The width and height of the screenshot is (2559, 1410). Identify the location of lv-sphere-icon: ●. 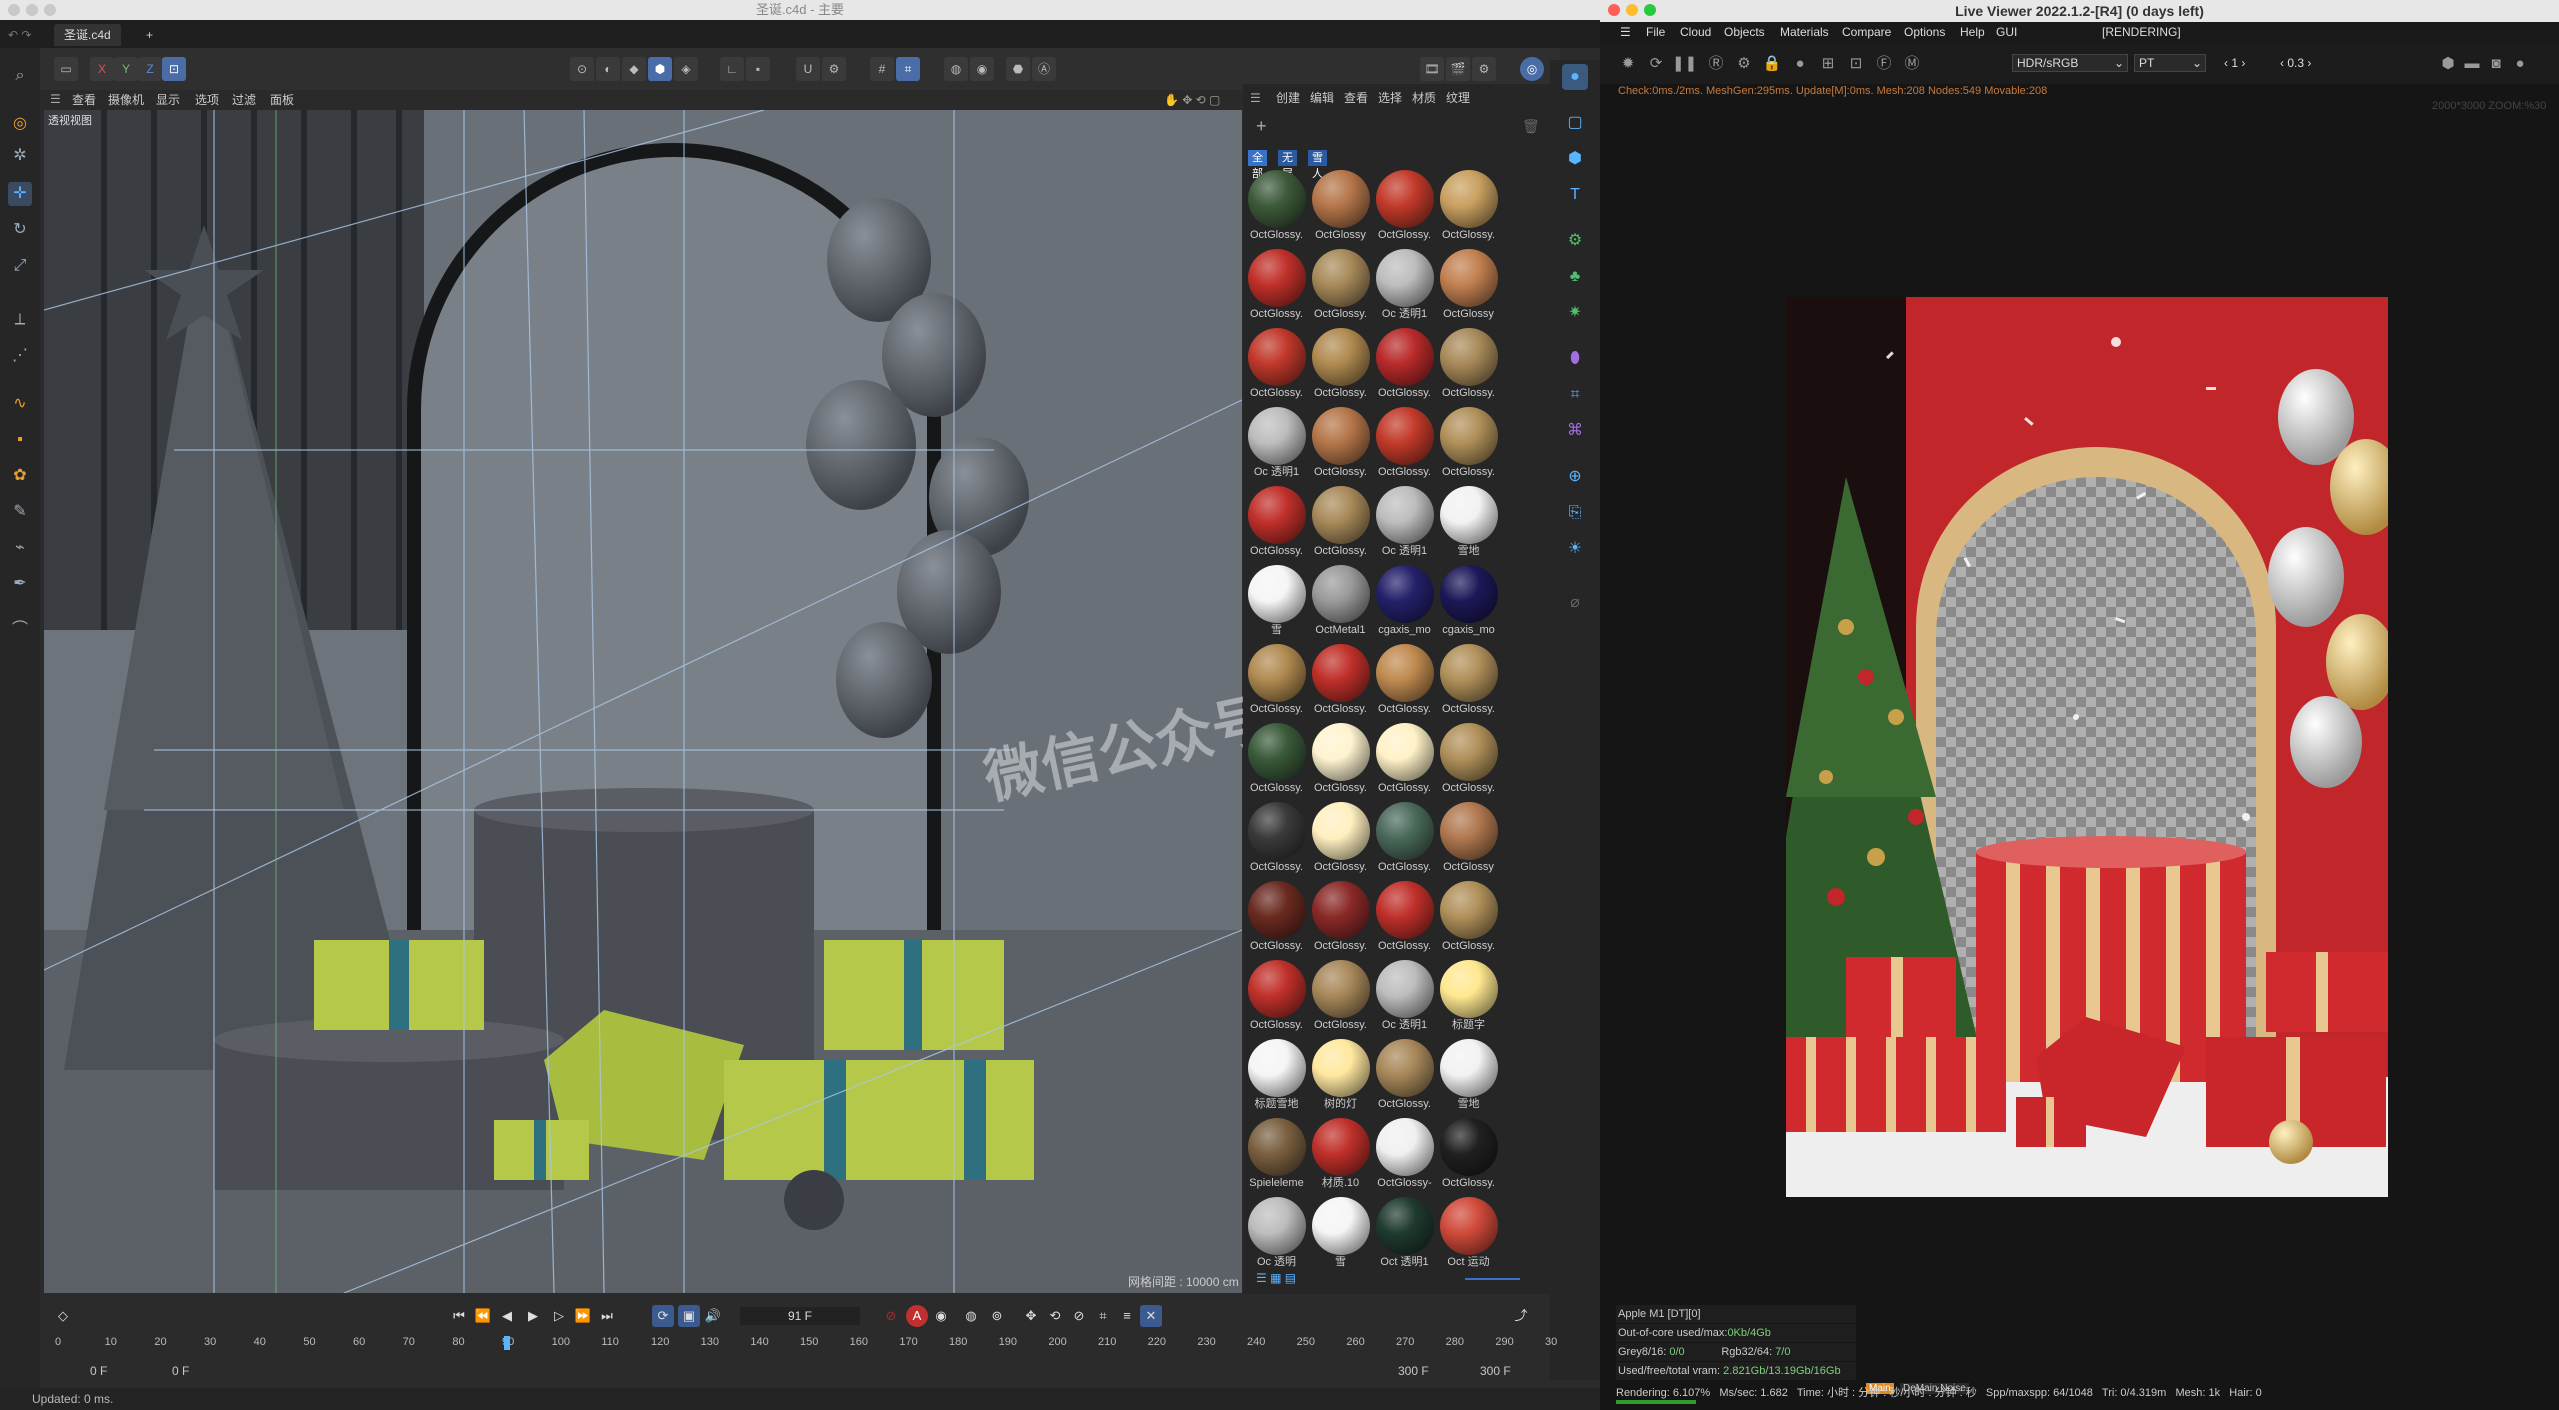
(1800, 64).